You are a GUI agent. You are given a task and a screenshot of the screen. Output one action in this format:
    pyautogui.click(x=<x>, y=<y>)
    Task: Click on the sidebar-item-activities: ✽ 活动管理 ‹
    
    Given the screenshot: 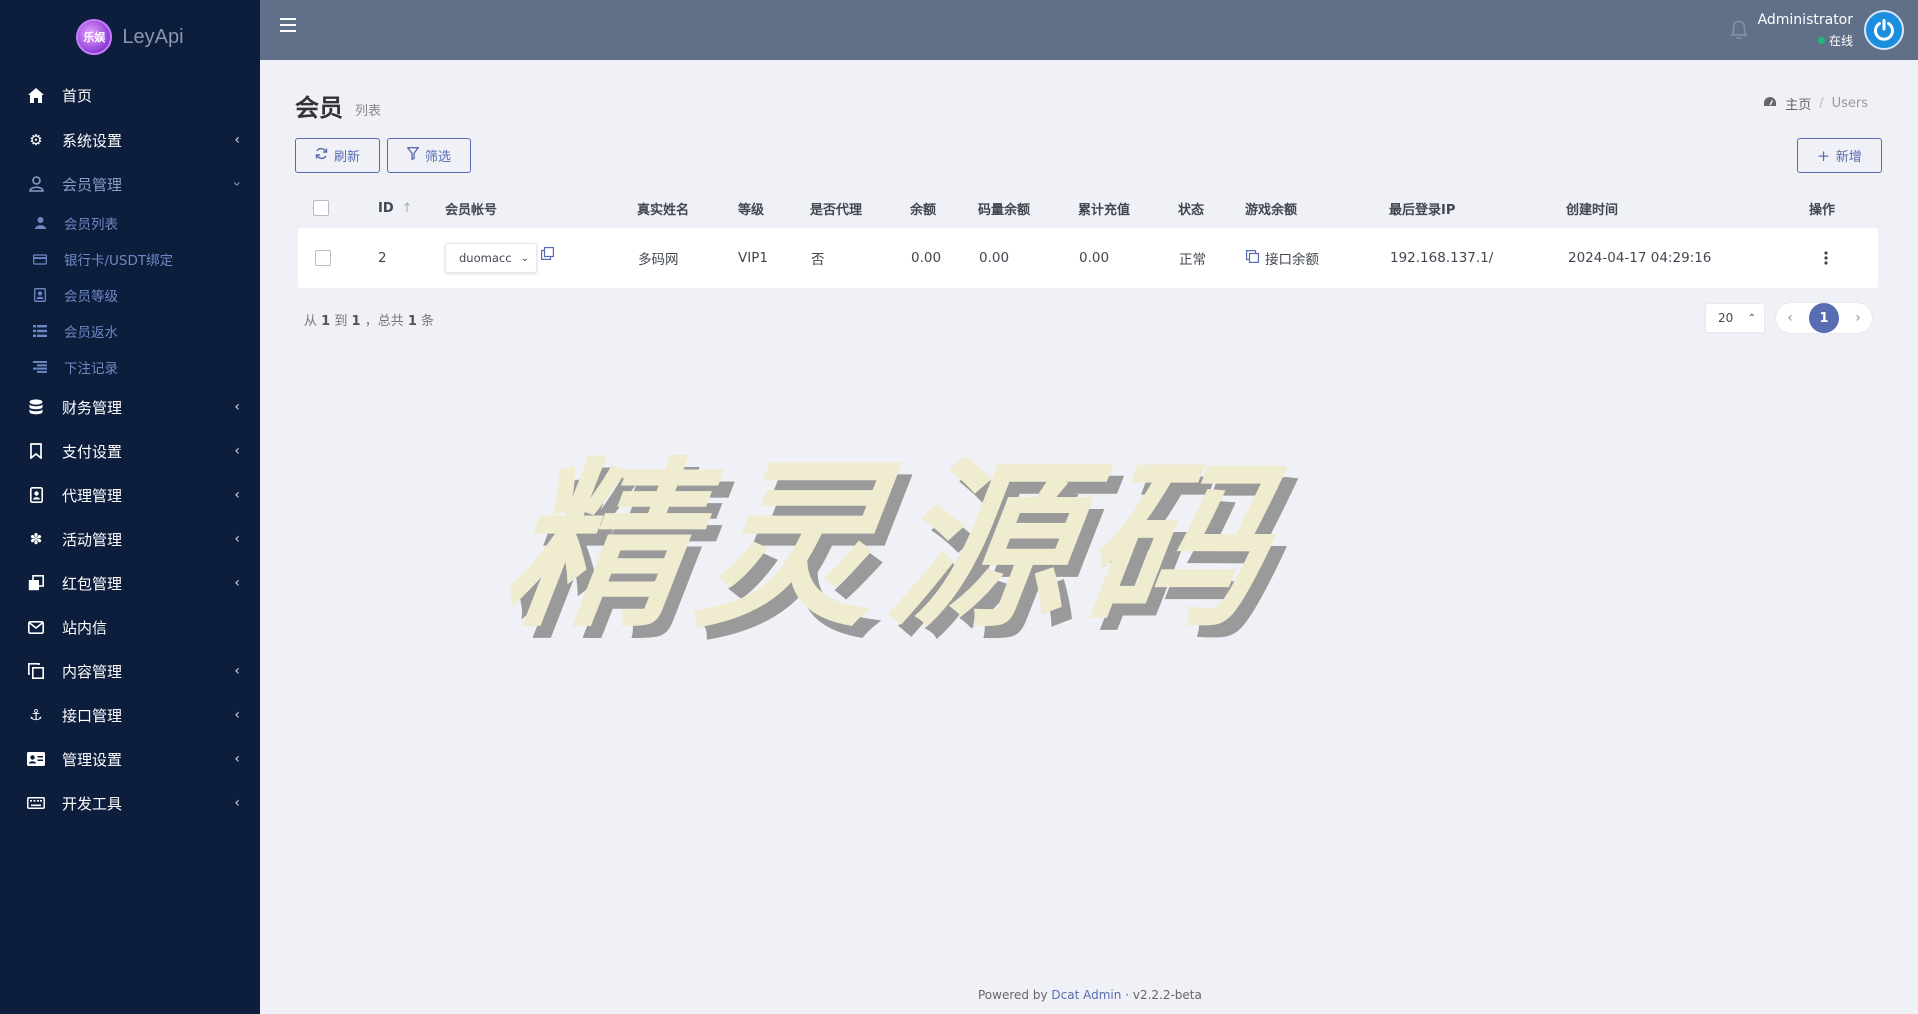 What is the action you would take?
    pyautogui.click(x=130, y=539)
    